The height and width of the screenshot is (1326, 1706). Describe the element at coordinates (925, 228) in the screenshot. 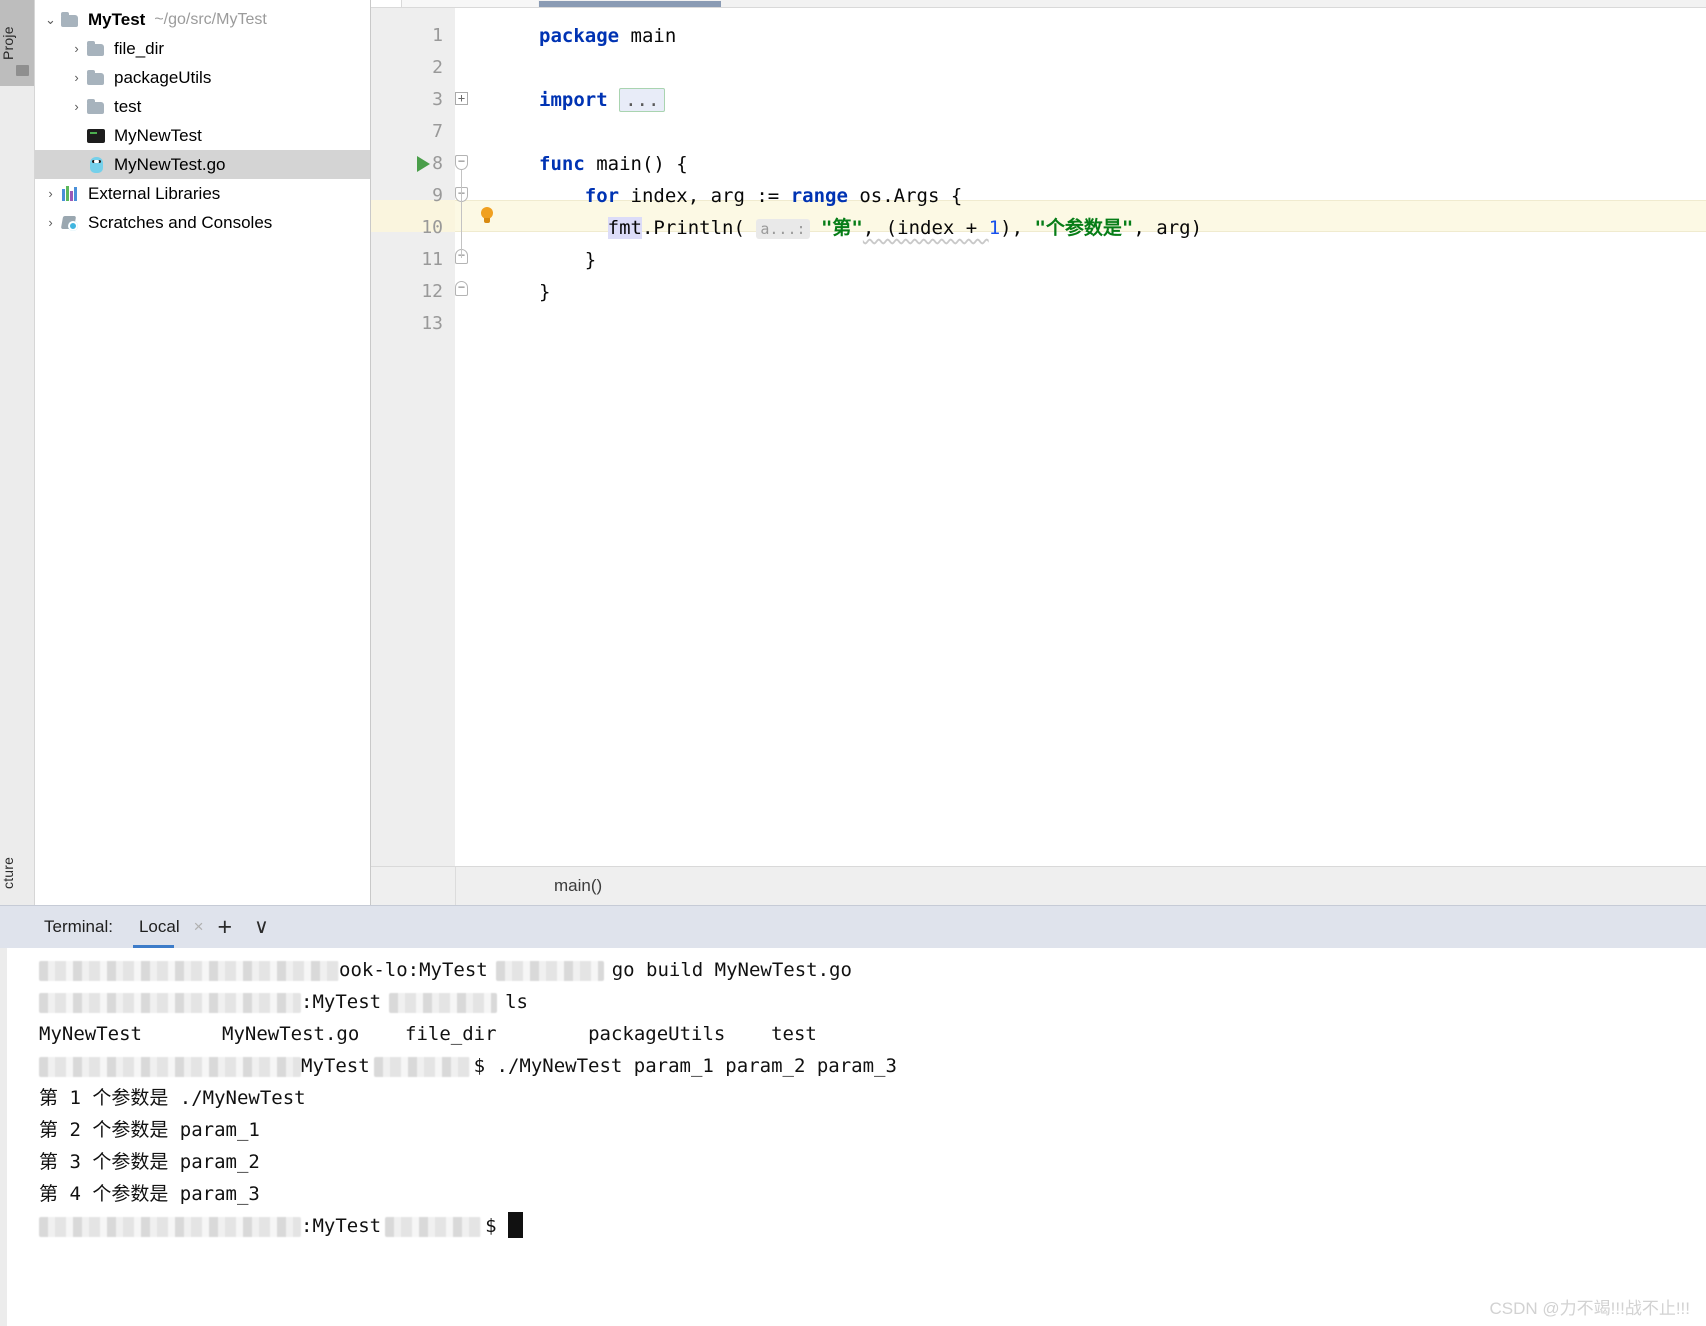

I see `code-text: , (index +` at that location.